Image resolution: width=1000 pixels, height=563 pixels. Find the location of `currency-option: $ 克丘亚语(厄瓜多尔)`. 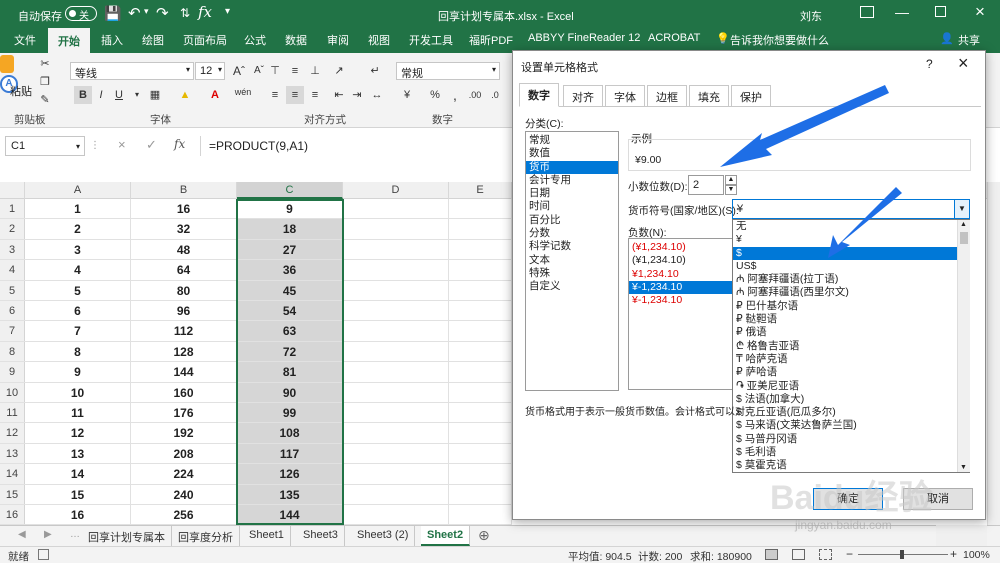

currency-option: $ 克丘亚语(厄瓜多尔) is located at coordinates (845, 412).